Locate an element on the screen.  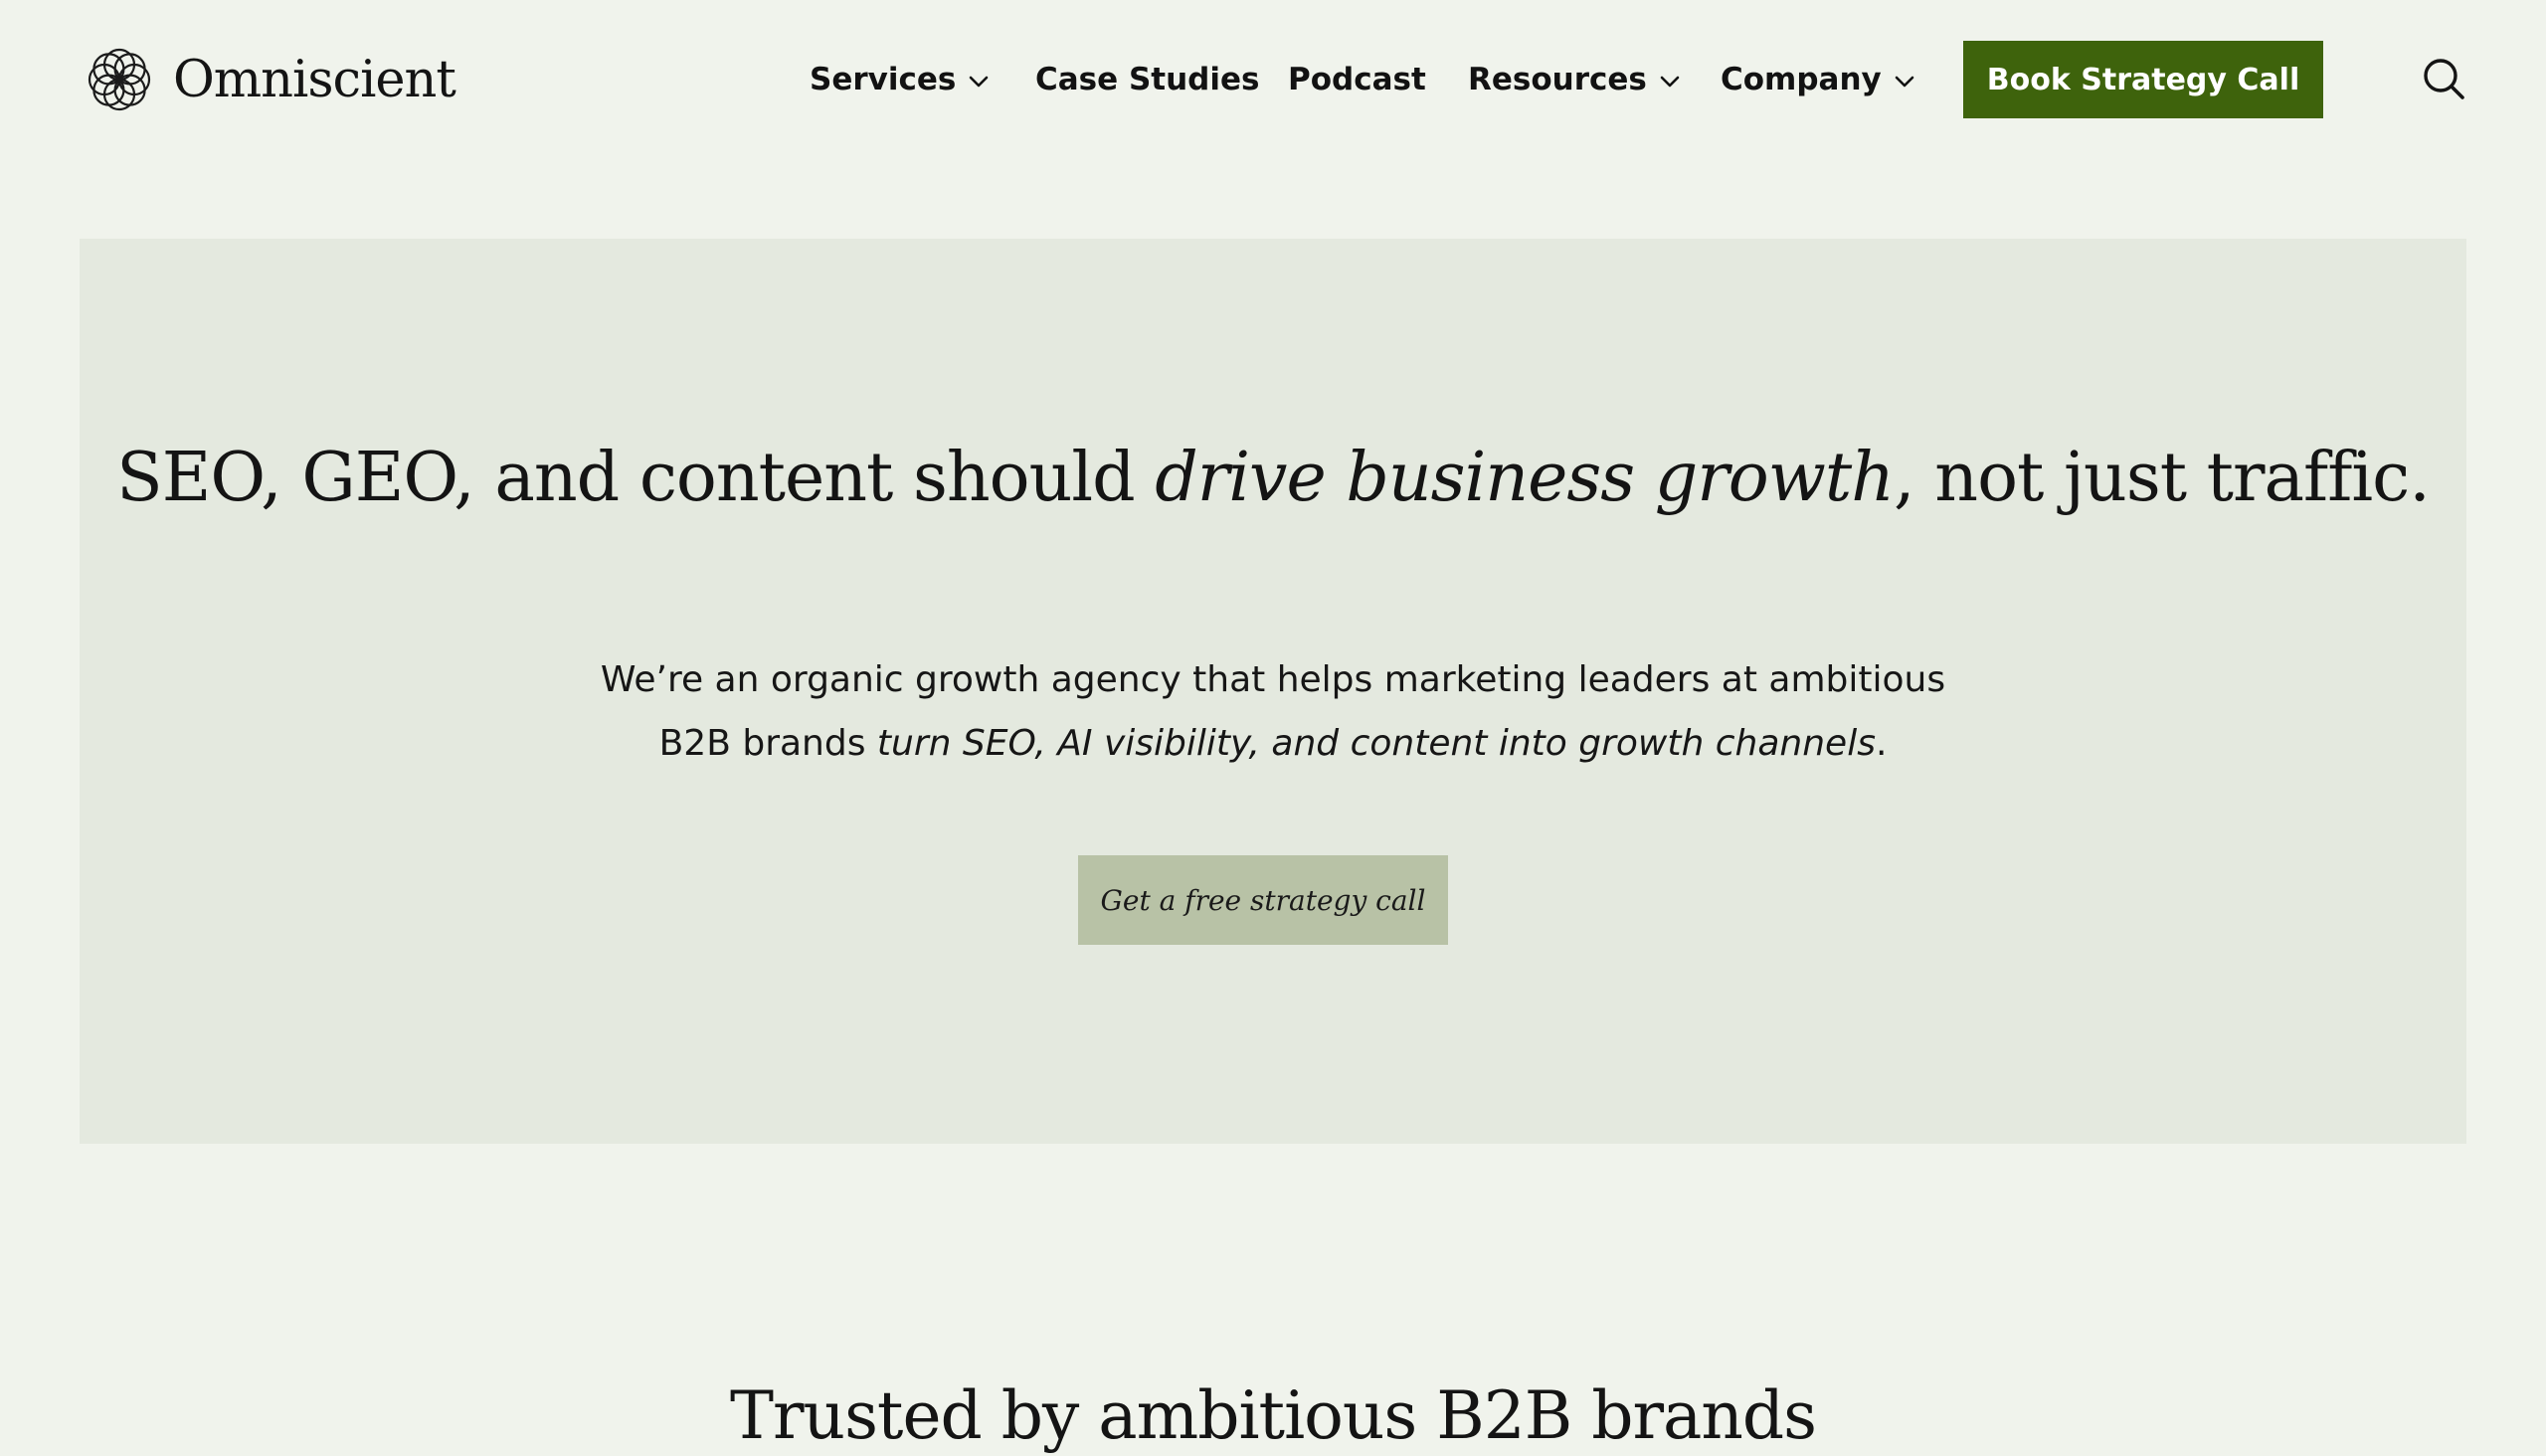
nav-item-case-studies: Case Studies is located at coordinates (1147, 79).